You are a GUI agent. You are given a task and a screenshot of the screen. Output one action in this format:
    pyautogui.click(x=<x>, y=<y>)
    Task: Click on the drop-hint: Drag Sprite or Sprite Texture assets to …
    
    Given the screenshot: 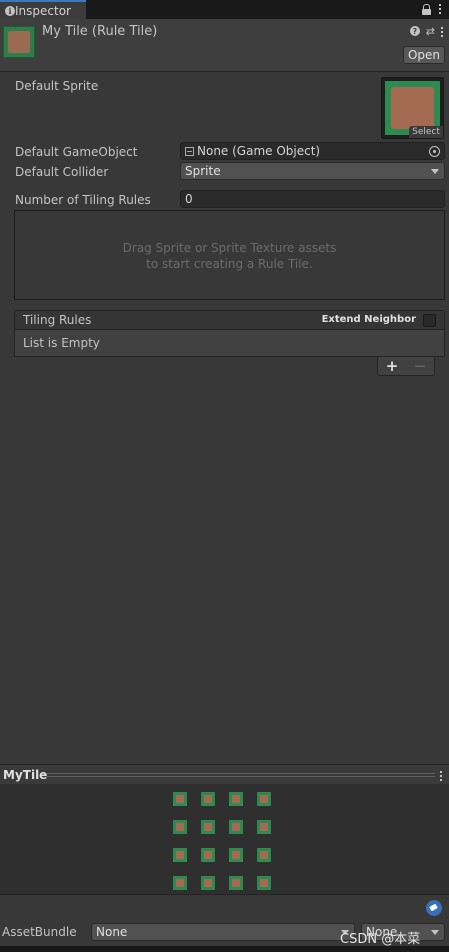 What is the action you would take?
    pyautogui.click(x=229, y=256)
    